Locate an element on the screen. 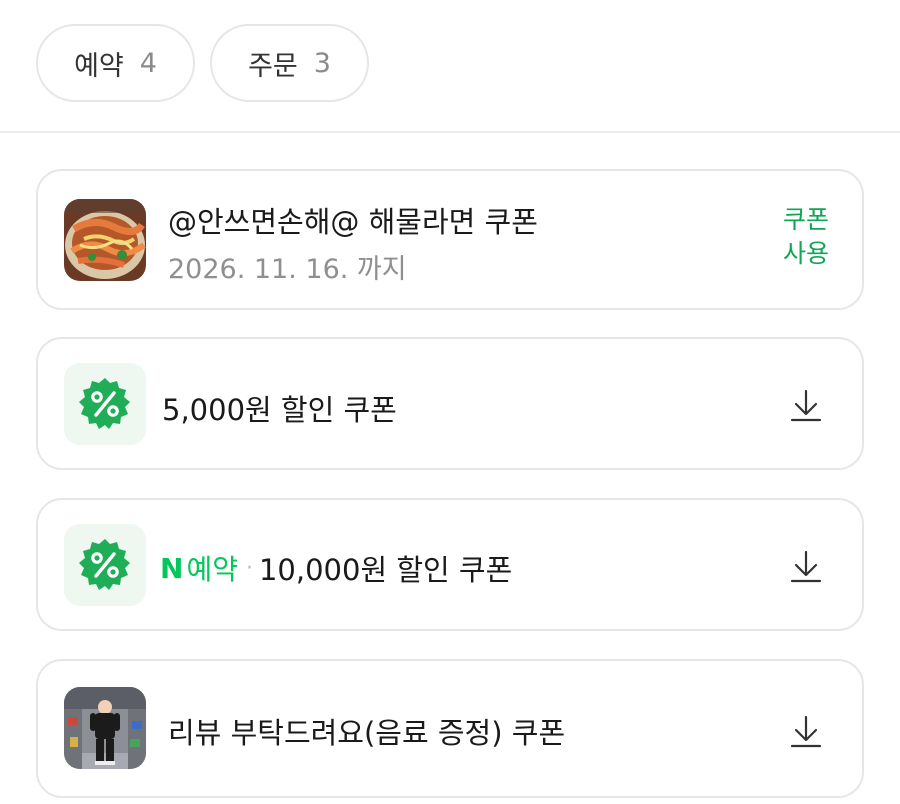 The width and height of the screenshot is (900, 804). tab-label: 주문 is located at coordinates (273, 66).